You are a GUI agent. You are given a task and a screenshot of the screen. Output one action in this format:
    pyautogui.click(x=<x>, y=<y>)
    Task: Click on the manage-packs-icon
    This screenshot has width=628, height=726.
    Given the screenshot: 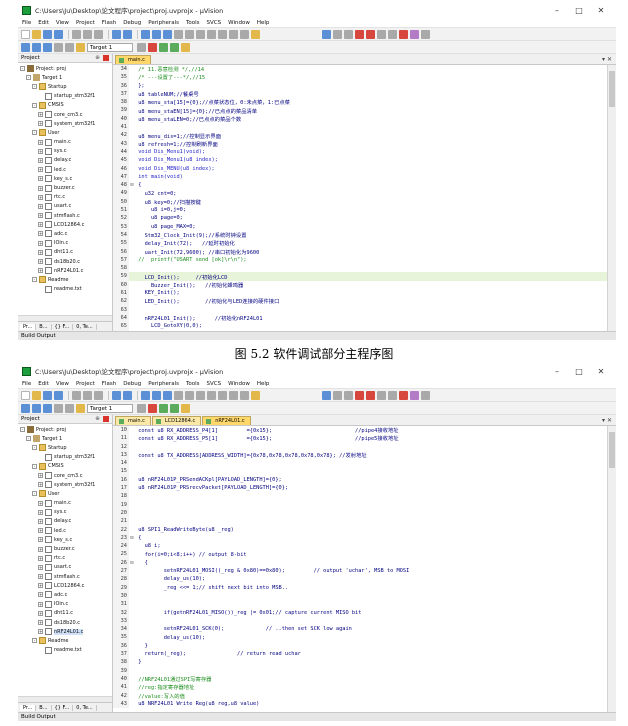 What is the action you would take?
    pyautogui.click(x=163, y=408)
    